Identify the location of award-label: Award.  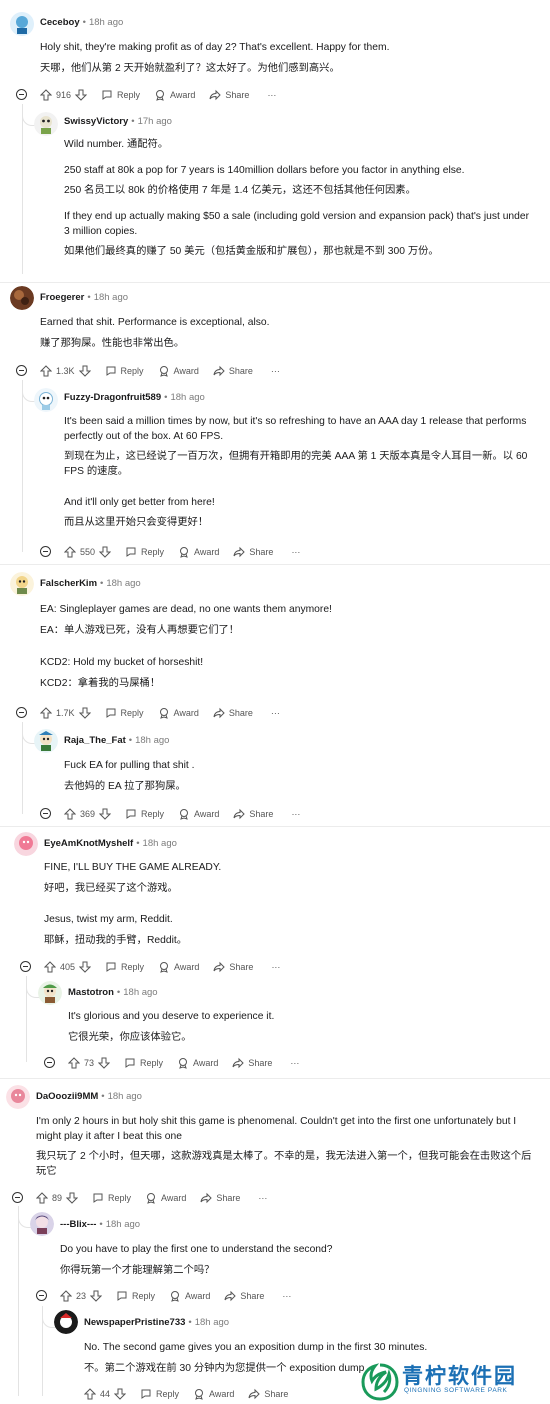
(207, 814).